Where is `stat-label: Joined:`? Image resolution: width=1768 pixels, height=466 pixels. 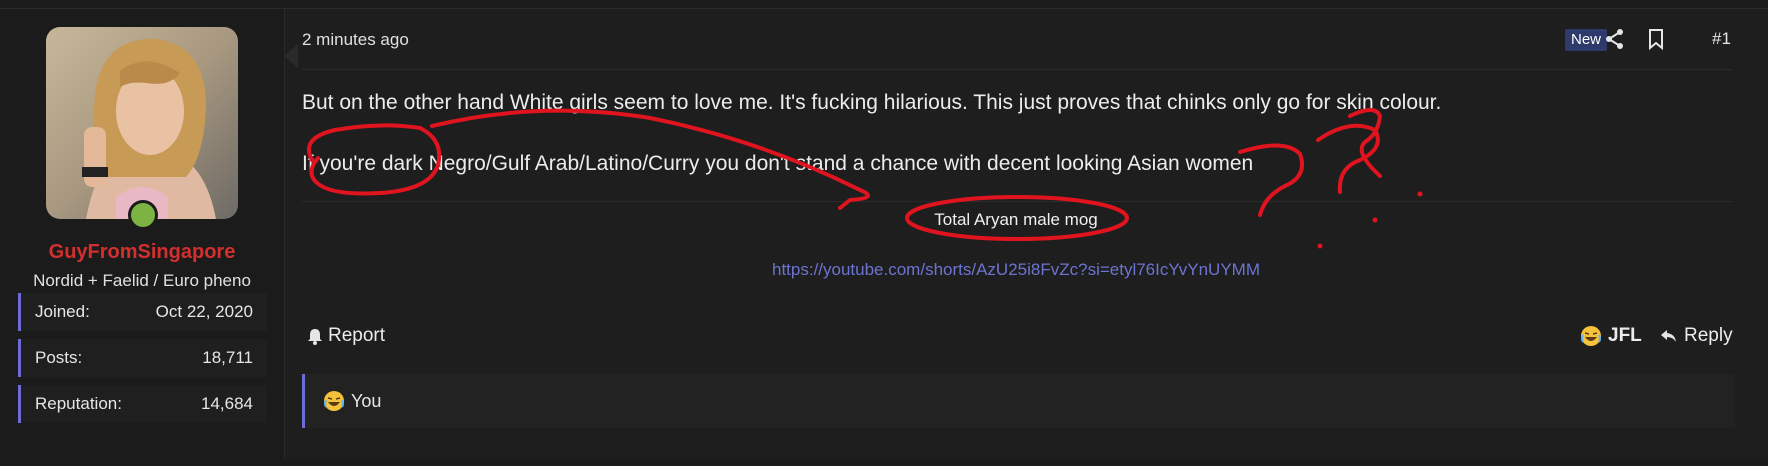 stat-label: Joined: is located at coordinates (62, 311).